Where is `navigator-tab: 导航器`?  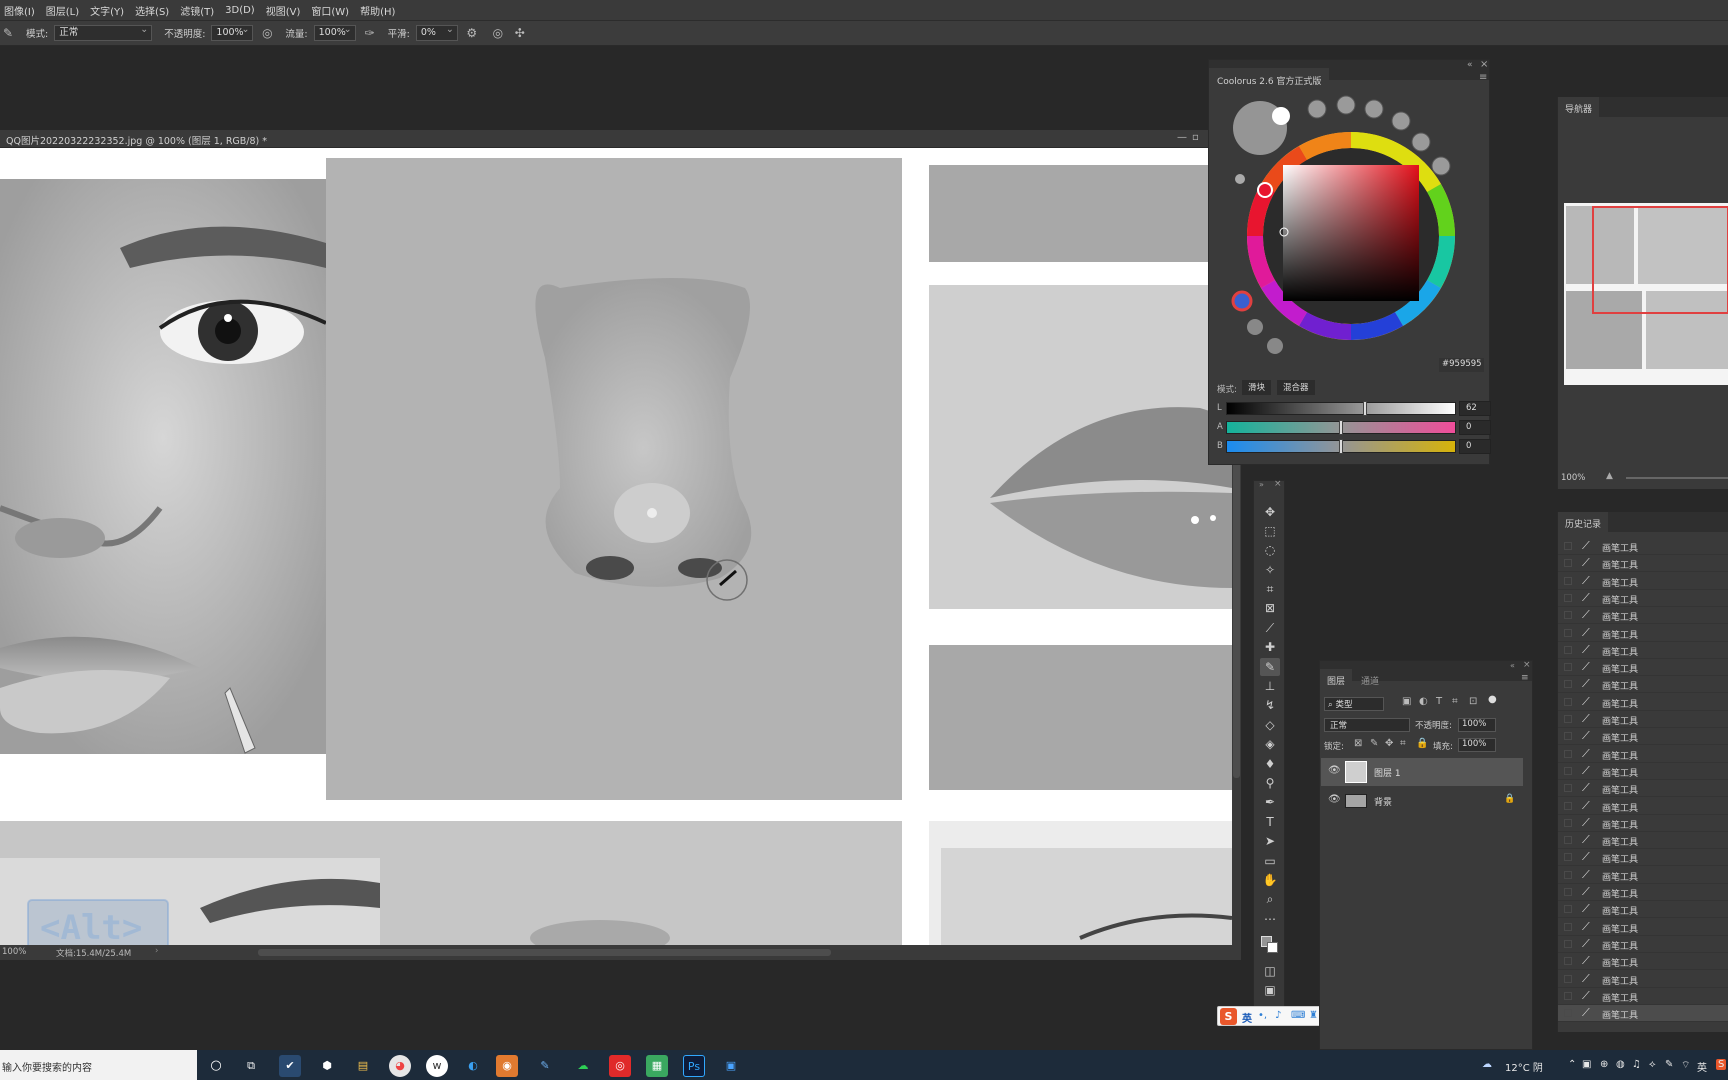 navigator-tab: 导航器 is located at coordinates (1579, 107).